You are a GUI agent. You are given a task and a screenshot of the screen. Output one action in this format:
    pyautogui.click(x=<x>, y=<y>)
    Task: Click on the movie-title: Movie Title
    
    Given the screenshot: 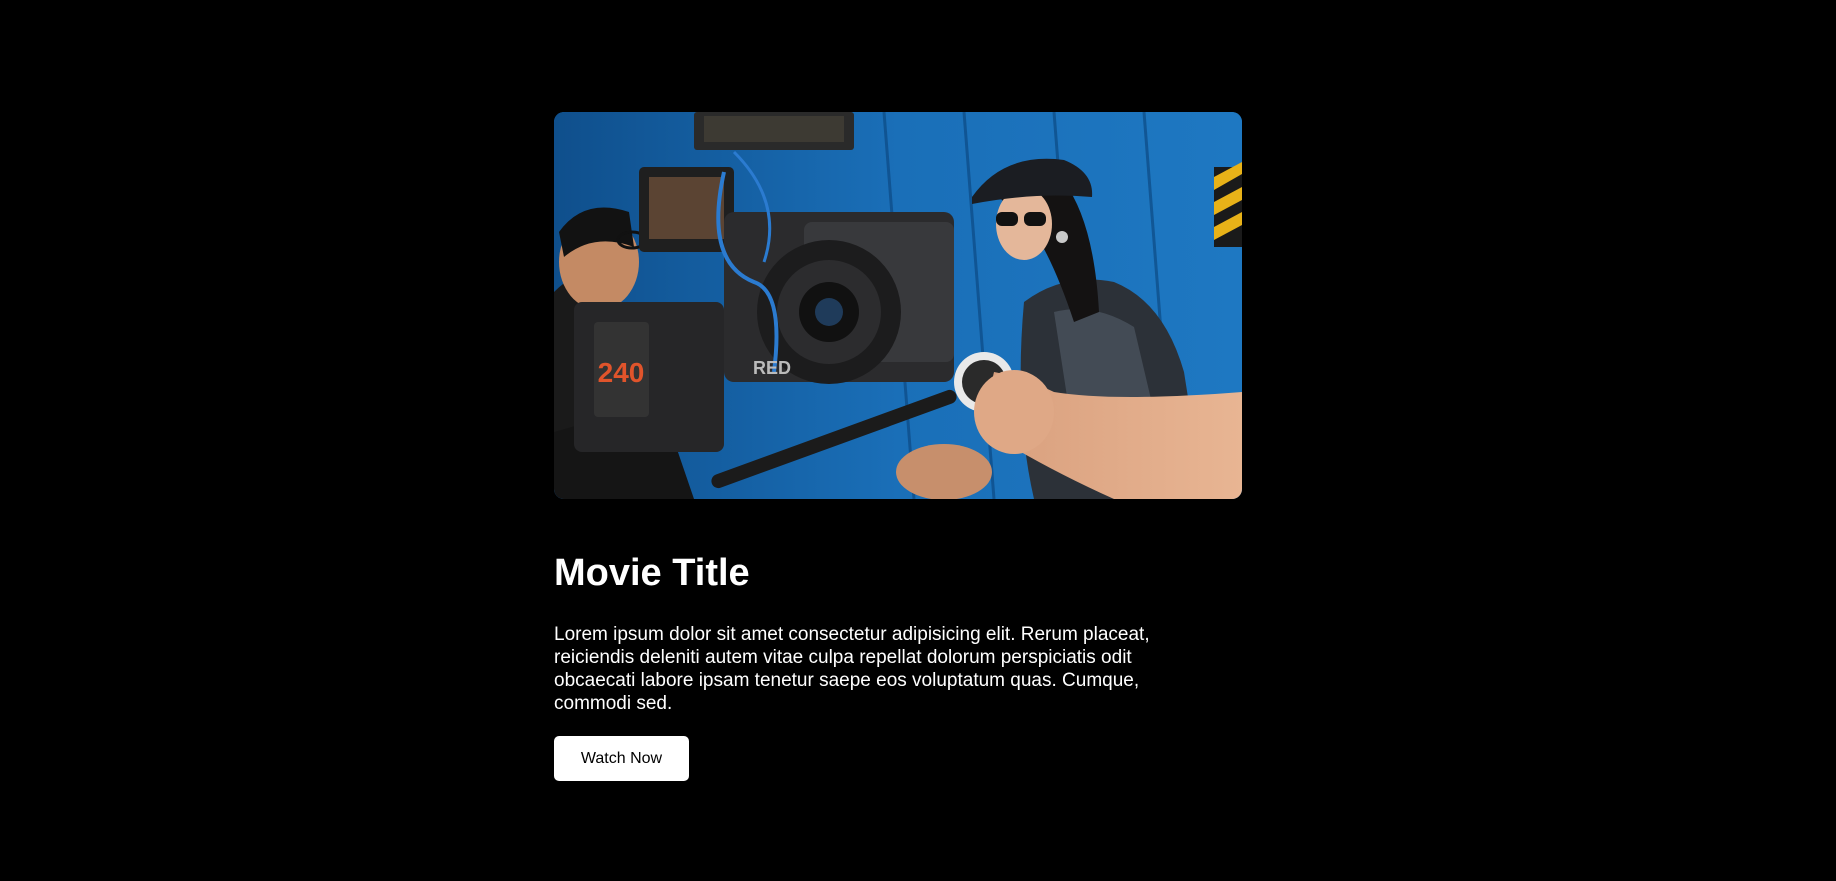 What is the action you would take?
    pyautogui.click(x=652, y=573)
    